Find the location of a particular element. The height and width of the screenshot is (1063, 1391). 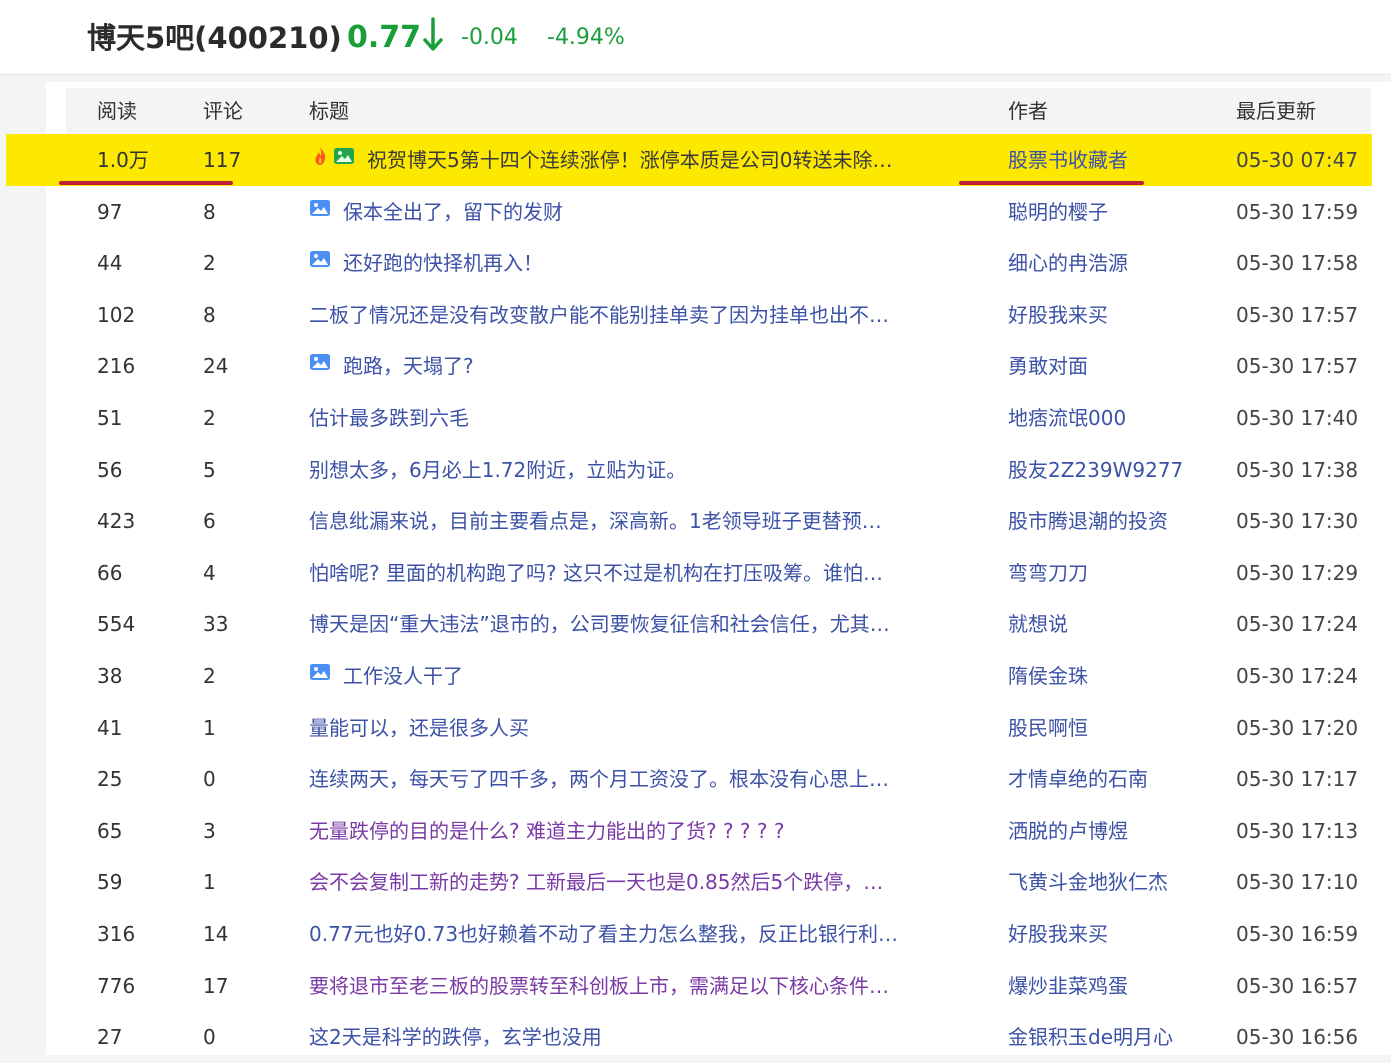

post-title-link: 工作没人干了 is located at coordinates (403, 676).